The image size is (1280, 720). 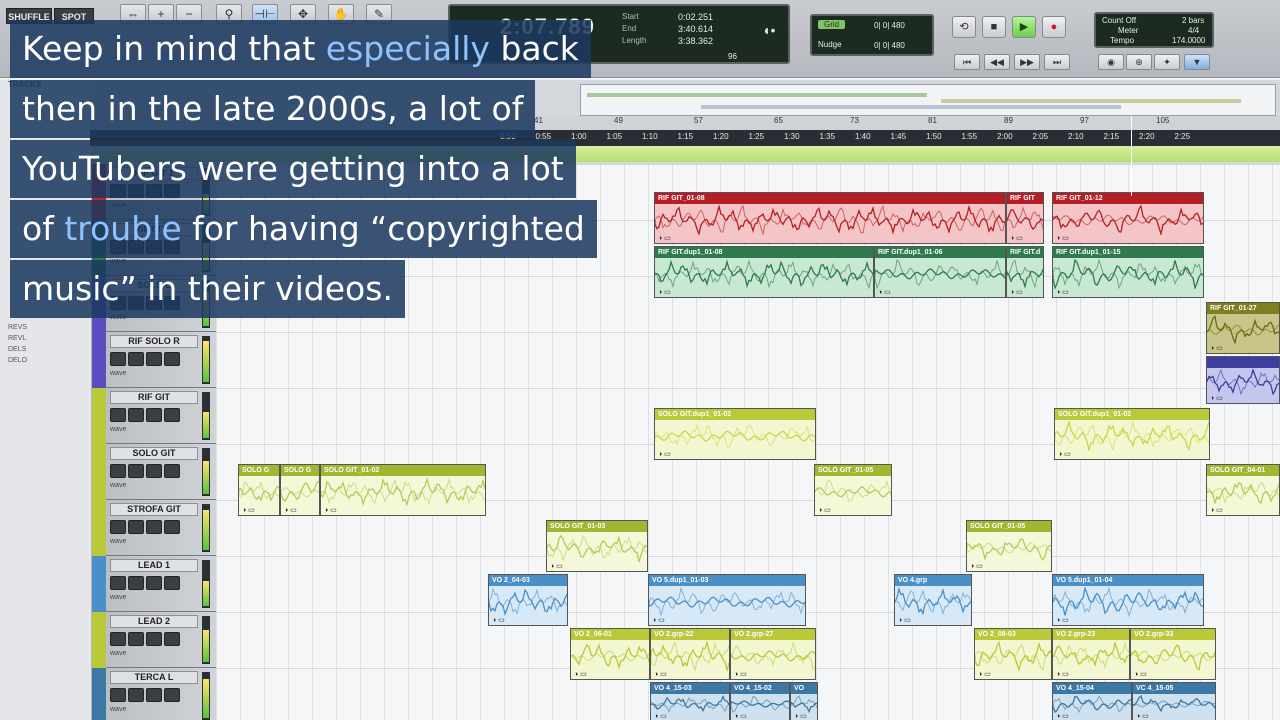 What do you see at coordinates (154, 285) in the screenshot?
I see `track-name: SOLO L` at bounding box center [154, 285].